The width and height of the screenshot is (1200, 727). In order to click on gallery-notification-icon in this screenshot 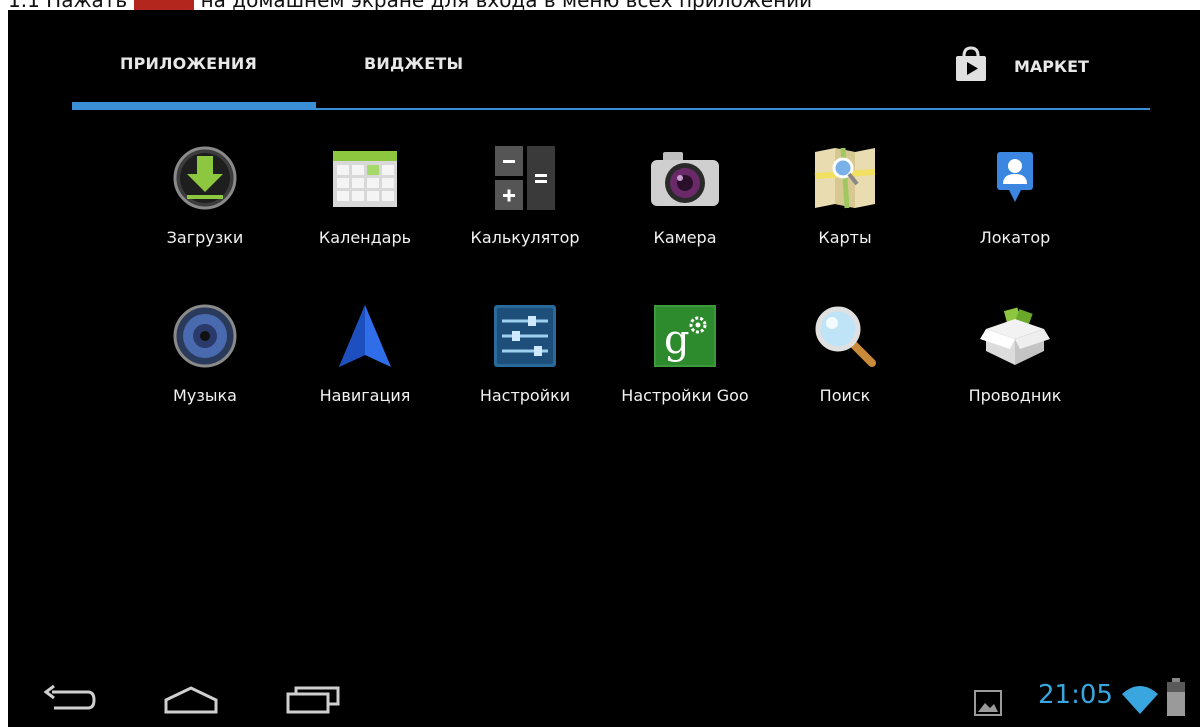, I will do `click(988, 705)`.